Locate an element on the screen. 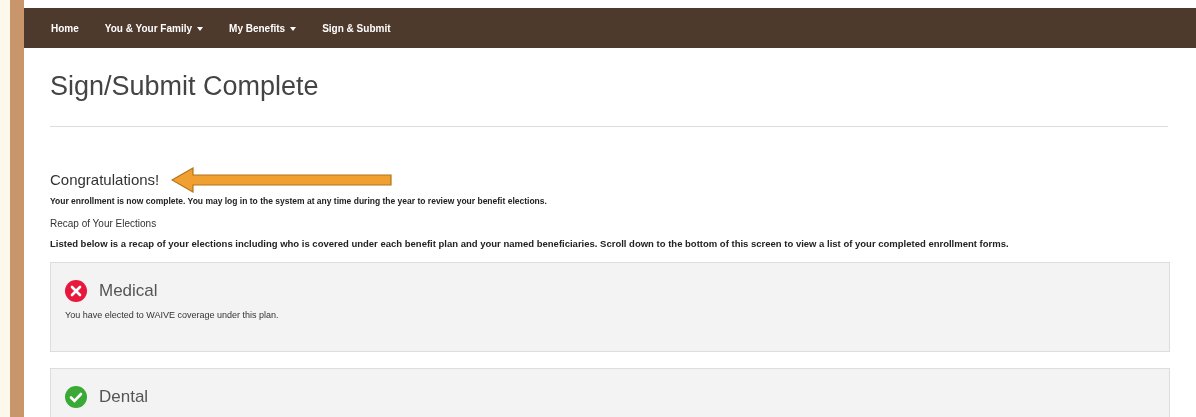 This screenshot has height=417, width=1196. message-text: Your enrollment is now complete. You may log in to the system at any time during the year to review your benefit elections. is located at coordinates (299, 201).